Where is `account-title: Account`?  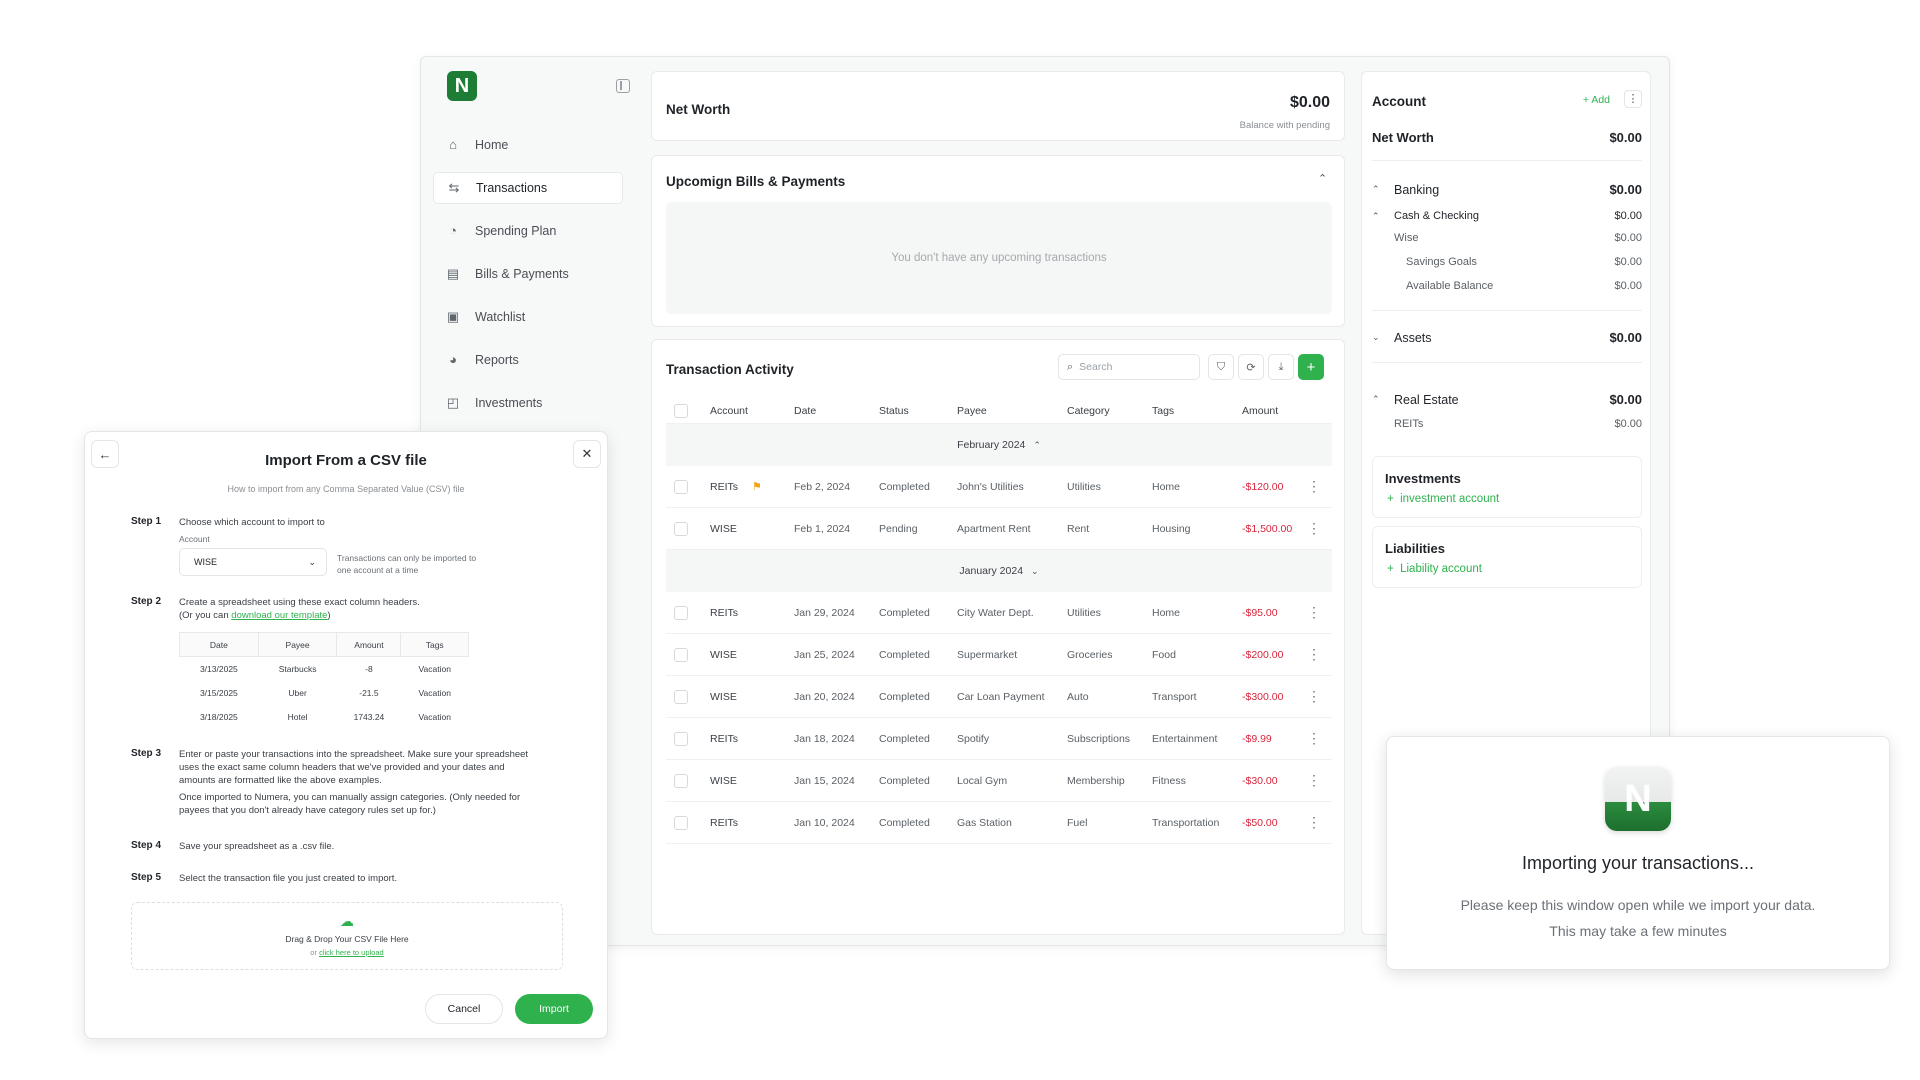
account-title: Account is located at coordinates (1399, 101).